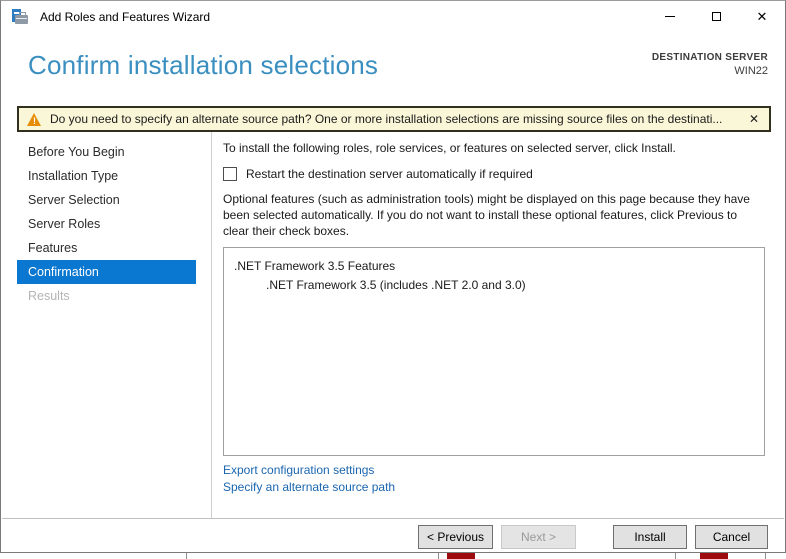  What do you see at coordinates (393, 556) in the screenshot?
I see `background-window-edge` at bounding box center [393, 556].